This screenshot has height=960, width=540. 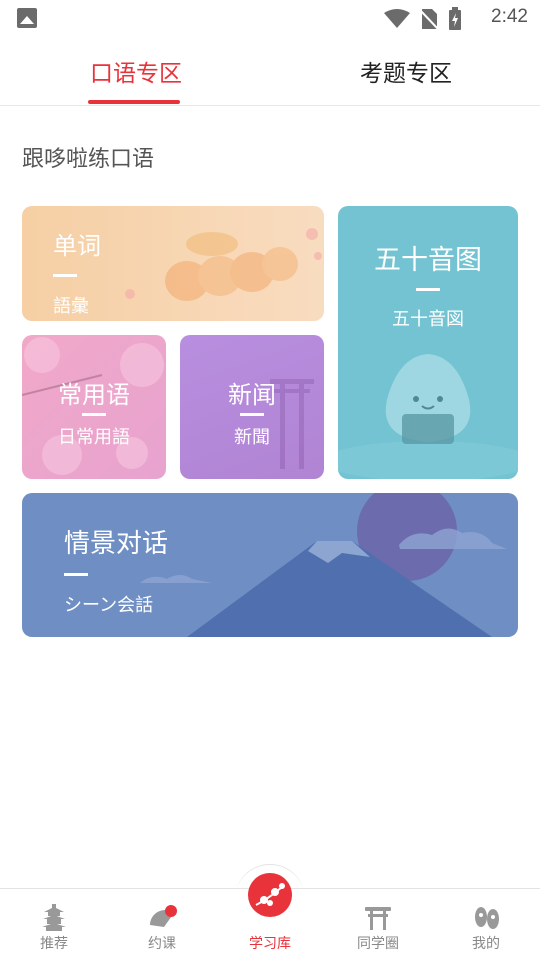 What do you see at coordinates (270, 565) in the screenshot?
I see `dialog-card: 情景对话 シーン会話` at bounding box center [270, 565].